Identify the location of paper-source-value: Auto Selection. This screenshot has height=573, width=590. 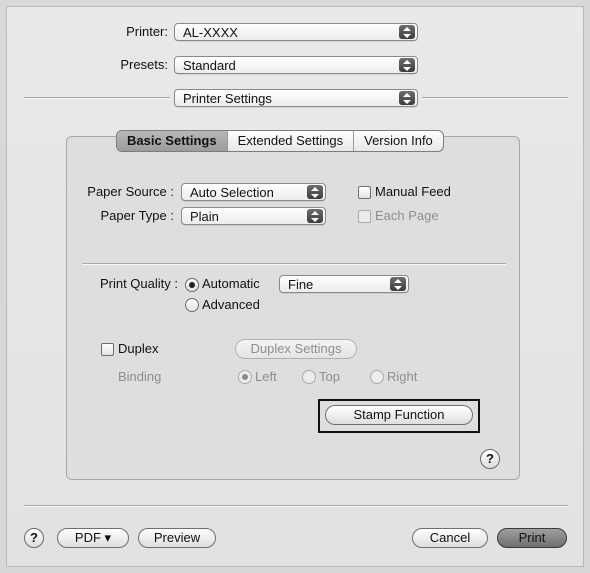
(232, 192).